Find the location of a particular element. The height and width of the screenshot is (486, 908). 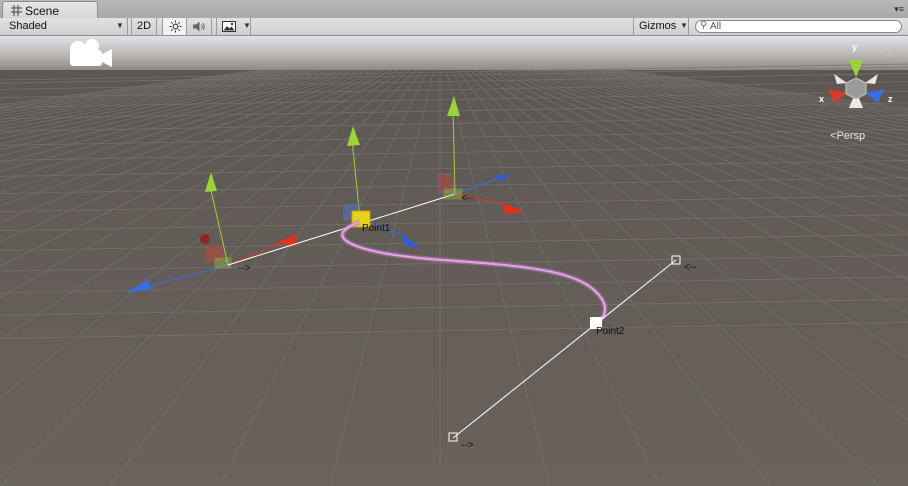

tab-strip: Scene ▾≡ is located at coordinates (454, 9).